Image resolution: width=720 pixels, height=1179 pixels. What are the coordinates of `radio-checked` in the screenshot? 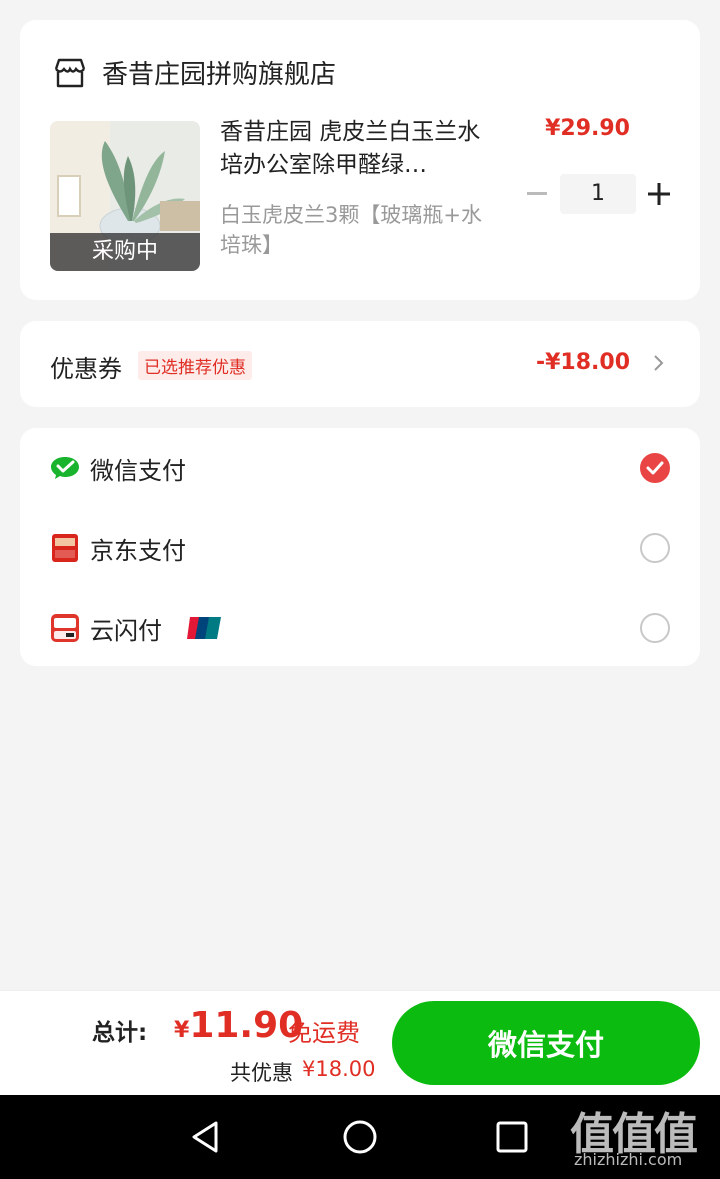 It's located at (655, 468).